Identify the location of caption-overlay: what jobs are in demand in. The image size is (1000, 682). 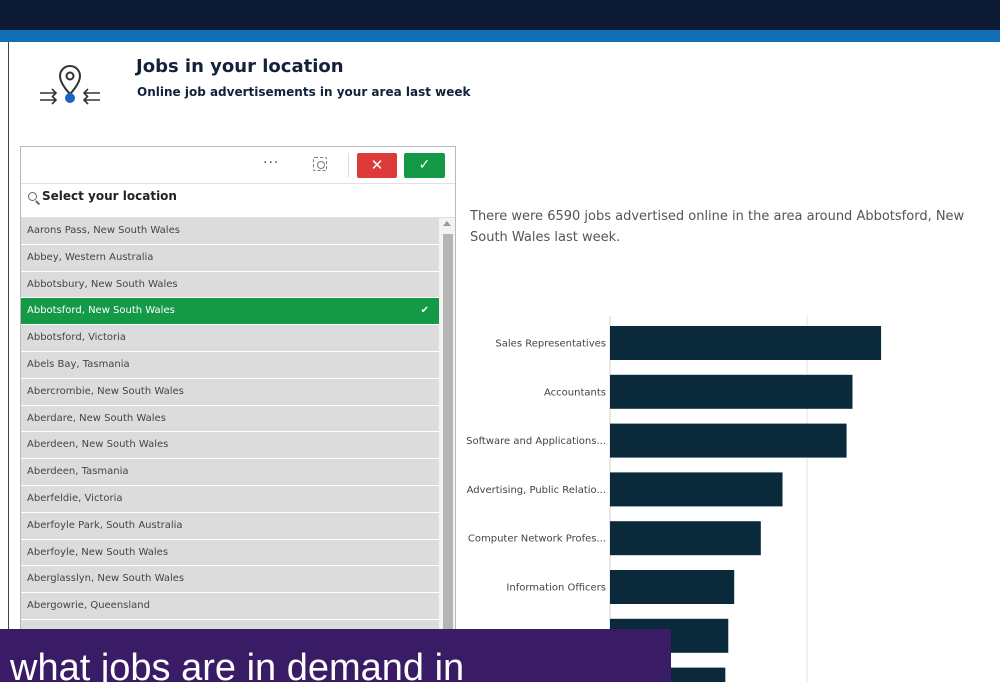
(335, 655).